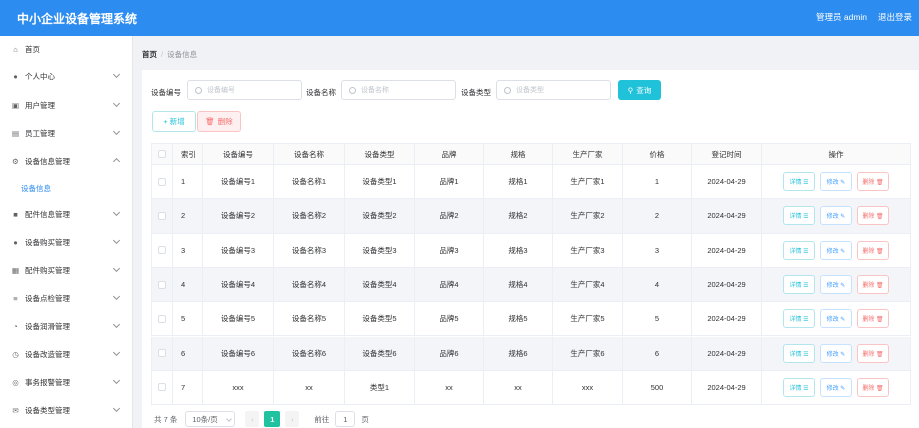 The height and width of the screenshot is (428, 919). What do you see at coordinates (272, 419) in the screenshot?
I see `page-1-button: 1` at bounding box center [272, 419].